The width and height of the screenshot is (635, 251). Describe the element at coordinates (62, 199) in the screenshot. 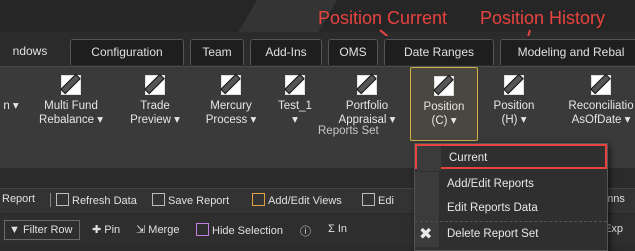

I see `refresh-icon` at that location.